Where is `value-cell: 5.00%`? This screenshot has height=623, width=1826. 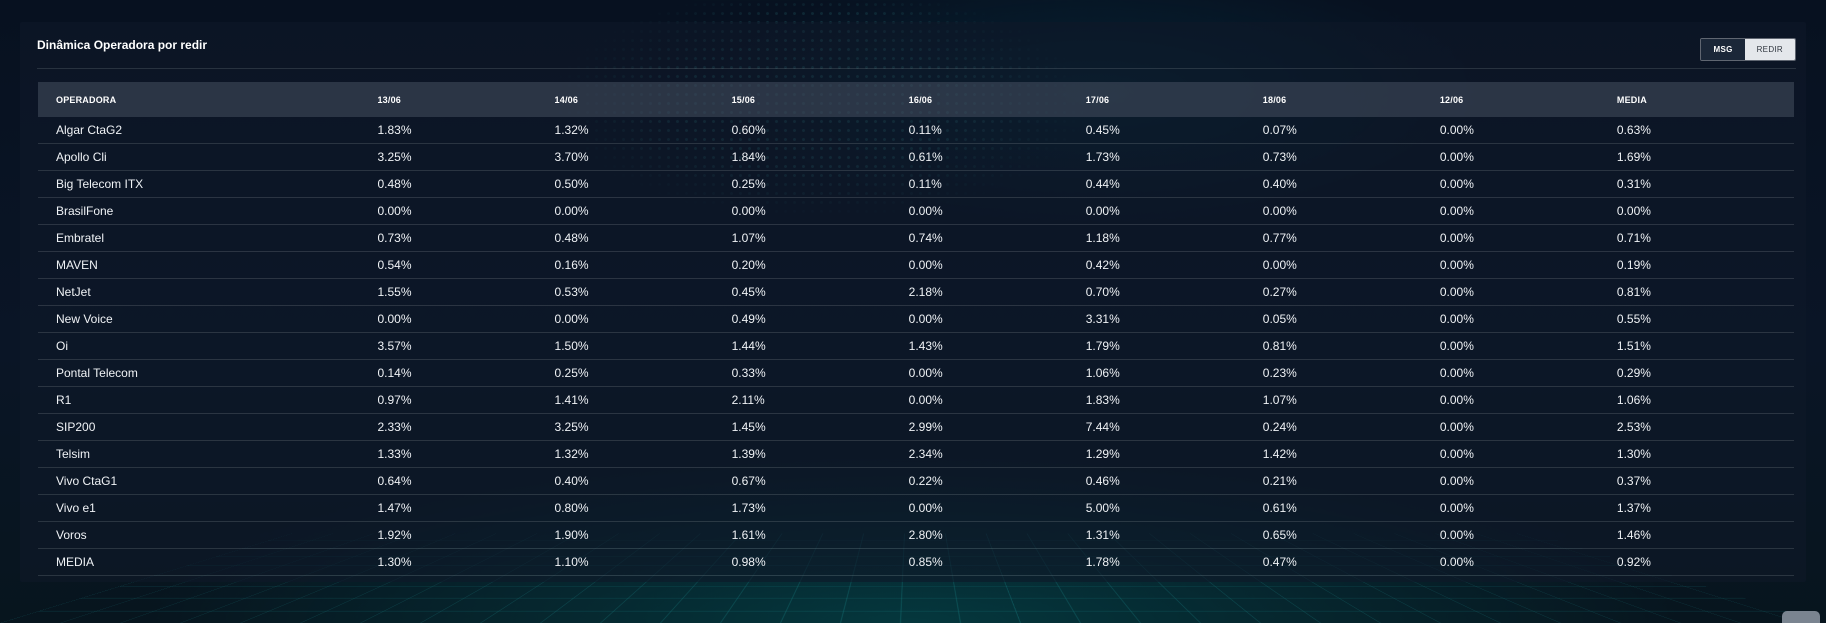 value-cell: 5.00% is located at coordinates (1174, 508).